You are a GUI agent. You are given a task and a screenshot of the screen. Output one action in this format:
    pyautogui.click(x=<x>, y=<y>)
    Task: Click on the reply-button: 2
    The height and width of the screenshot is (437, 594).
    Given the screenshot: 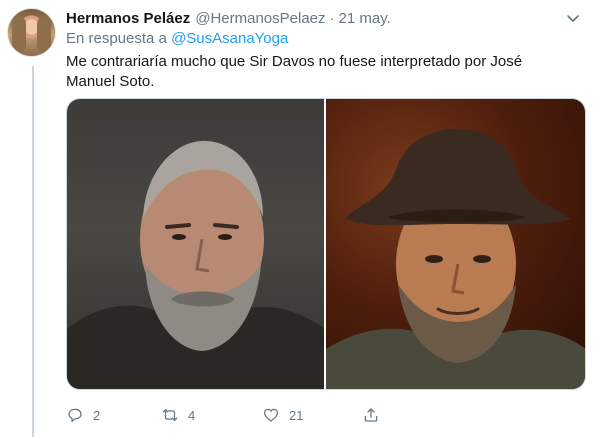 What is the action you would take?
    pyautogui.click(x=83, y=415)
    